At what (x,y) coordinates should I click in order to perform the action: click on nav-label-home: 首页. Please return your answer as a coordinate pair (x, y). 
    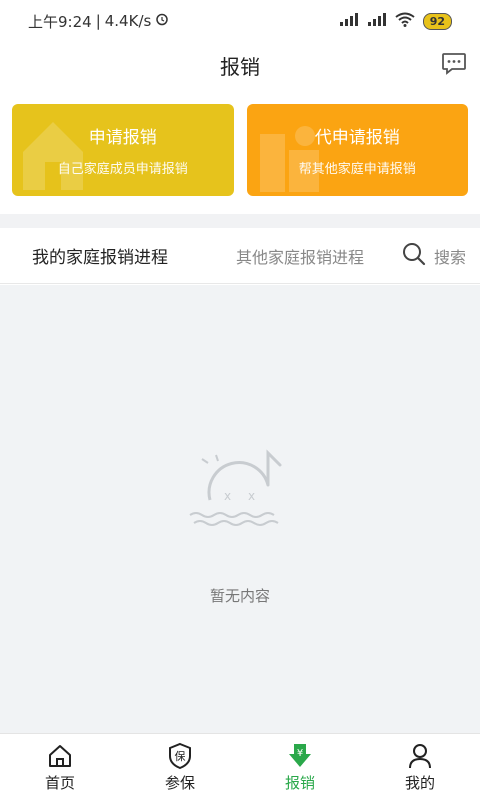
    Looking at the image, I should click on (59, 782).